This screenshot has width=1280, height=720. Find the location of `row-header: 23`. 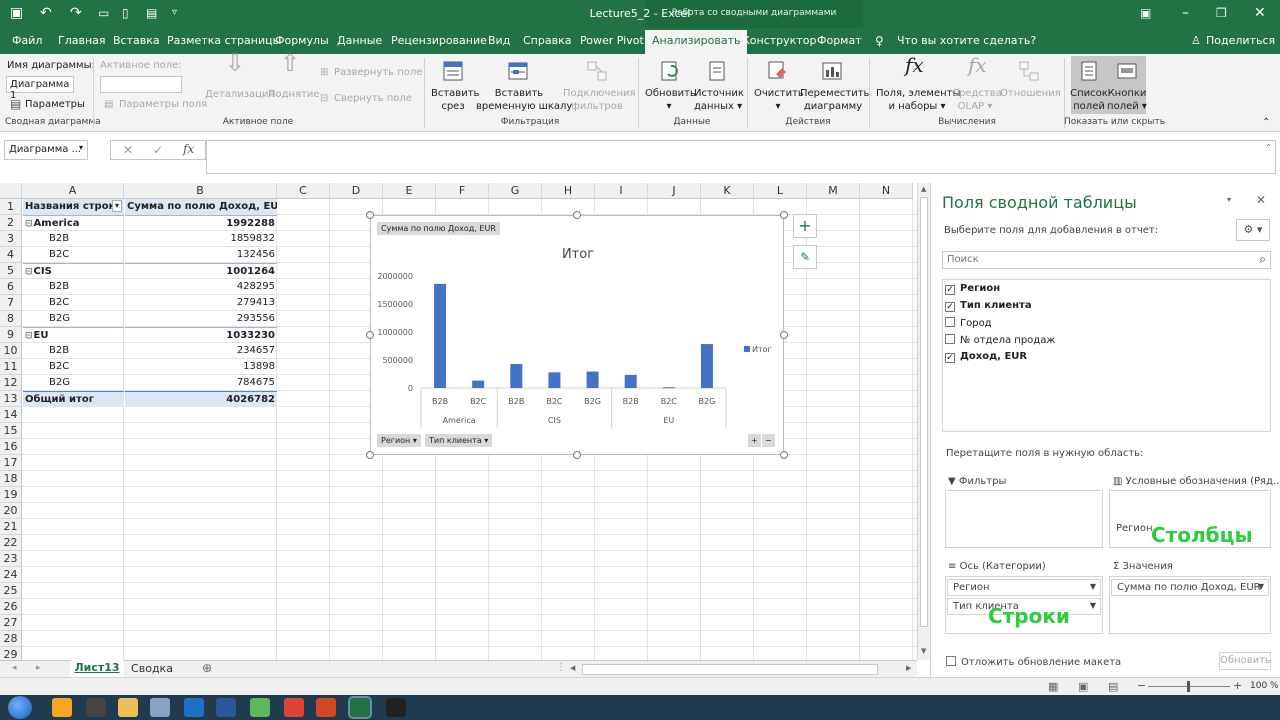

row-header: 23 is located at coordinates (11, 559).